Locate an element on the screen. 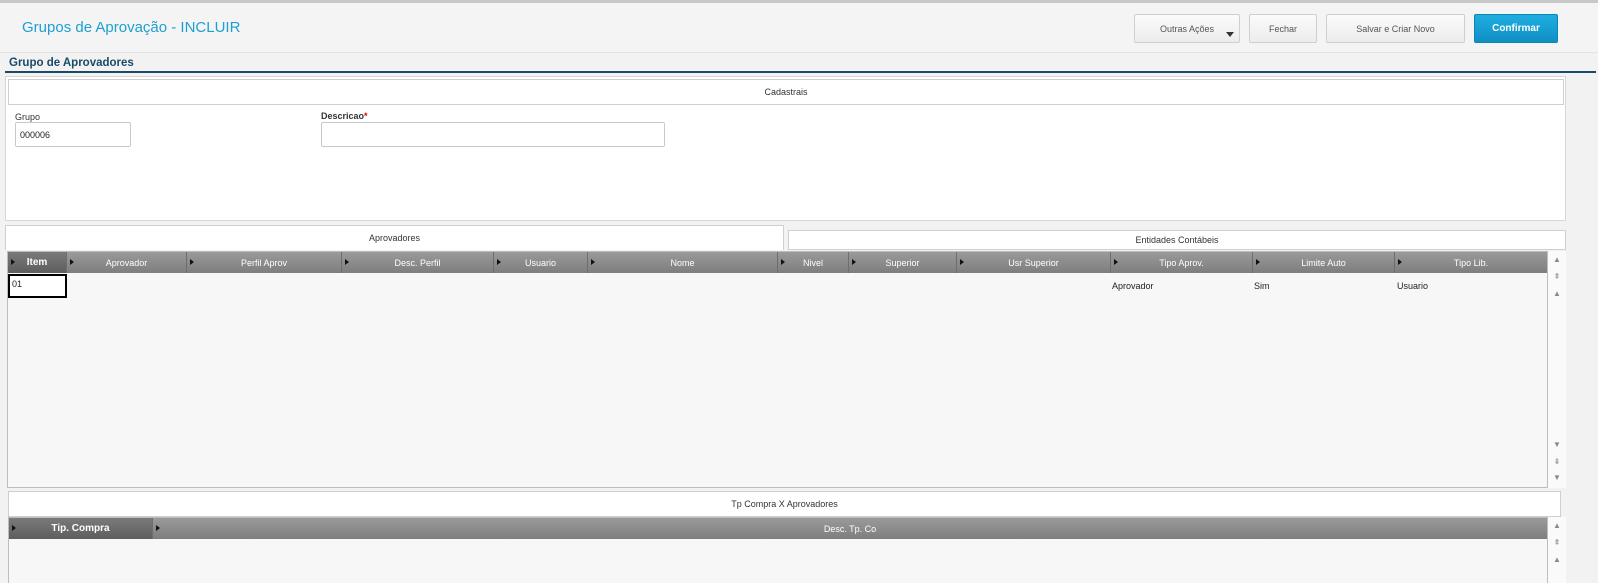  tp-compra-grid-header: Tip. Compra Desc. Tp. Co is located at coordinates (778, 528).